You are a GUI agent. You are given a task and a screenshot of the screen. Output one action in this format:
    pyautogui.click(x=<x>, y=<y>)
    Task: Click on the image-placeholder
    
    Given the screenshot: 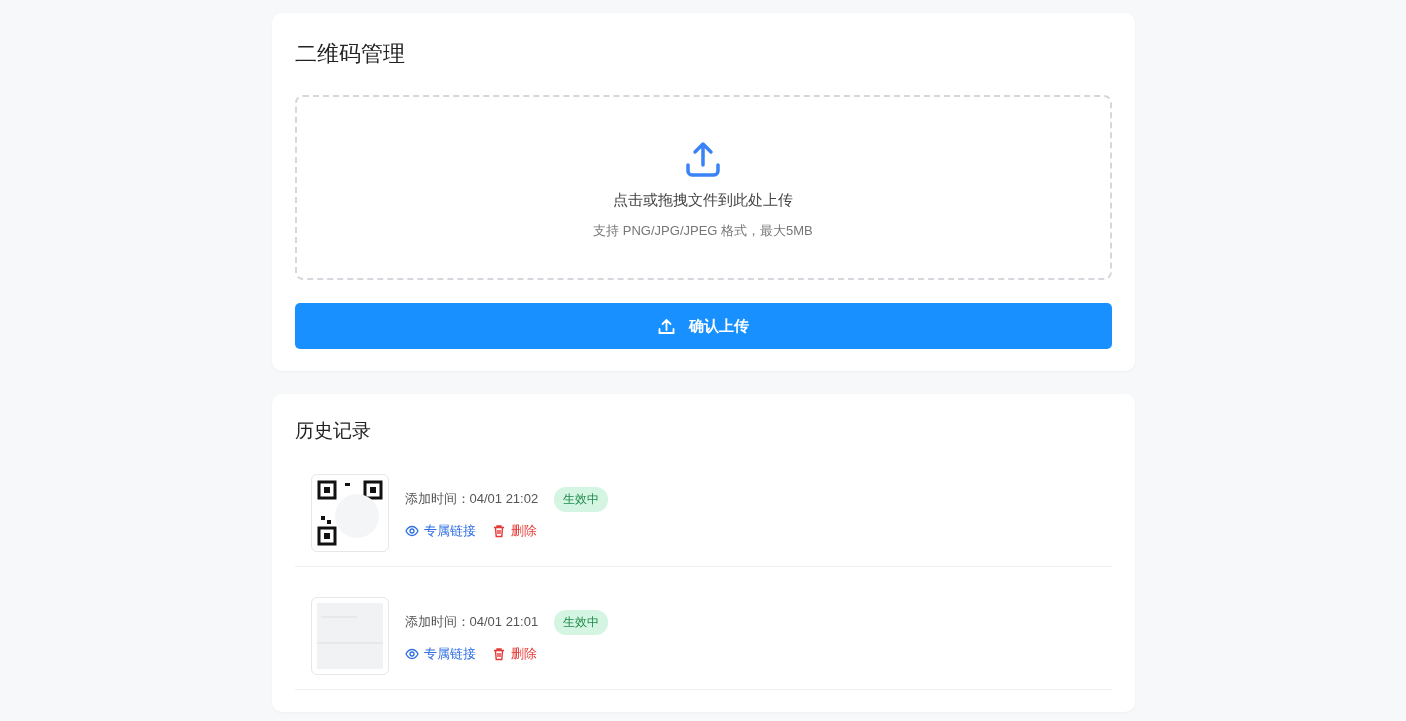 What is the action you would take?
    pyautogui.click(x=349, y=636)
    